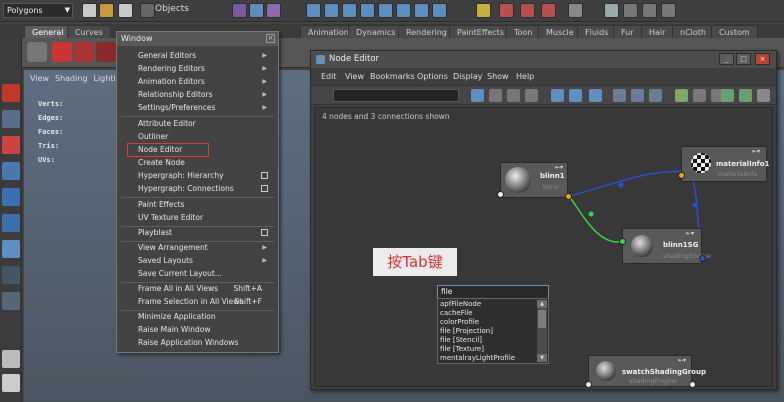 The height and width of the screenshot is (402, 784). What do you see at coordinates (104, 78) in the screenshot?
I see `viewport-menu-lighting: Lighti` at bounding box center [104, 78].